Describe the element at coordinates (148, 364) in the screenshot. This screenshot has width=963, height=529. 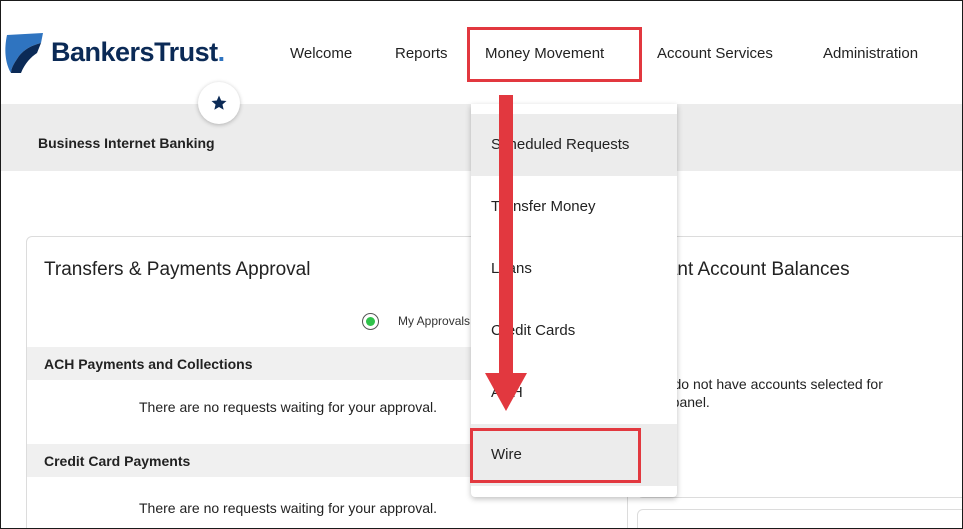
I see `ach-section-label: ACH Payments and Collections` at that location.